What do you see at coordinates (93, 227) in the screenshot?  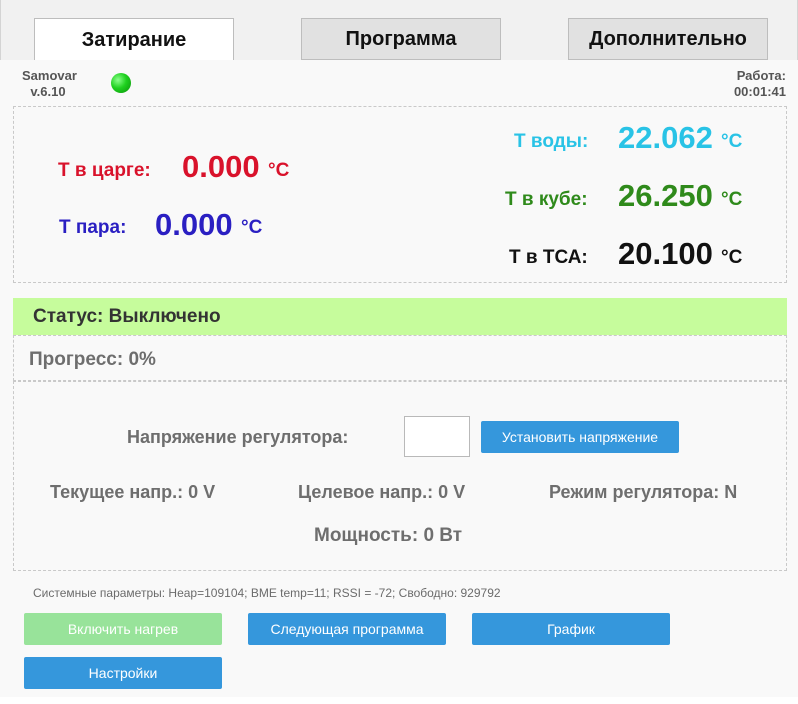 I see `steam-temp-label: Т пара:` at bounding box center [93, 227].